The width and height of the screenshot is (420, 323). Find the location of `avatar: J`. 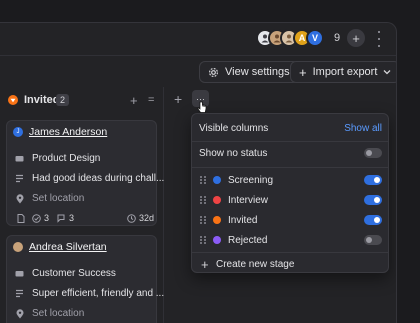

avatar: J is located at coordinates (18, 132).